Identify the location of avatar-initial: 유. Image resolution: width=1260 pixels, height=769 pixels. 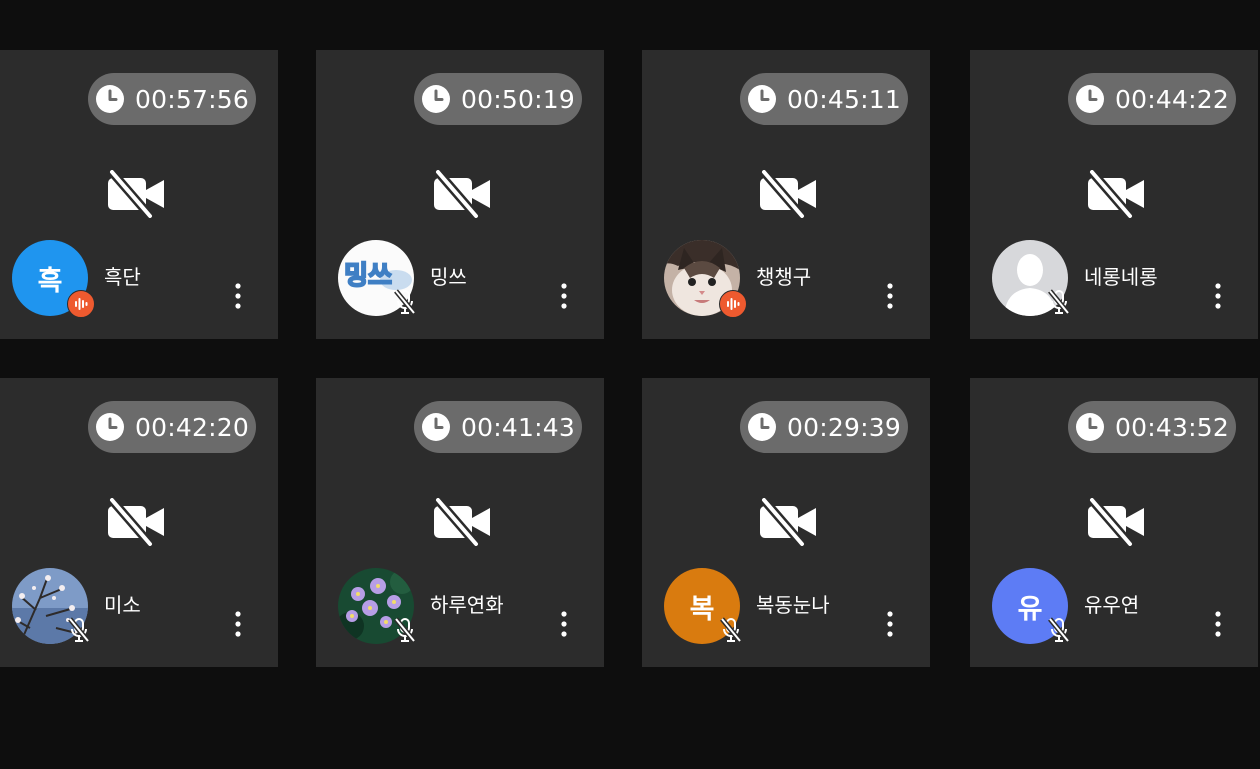
(1030, 609).